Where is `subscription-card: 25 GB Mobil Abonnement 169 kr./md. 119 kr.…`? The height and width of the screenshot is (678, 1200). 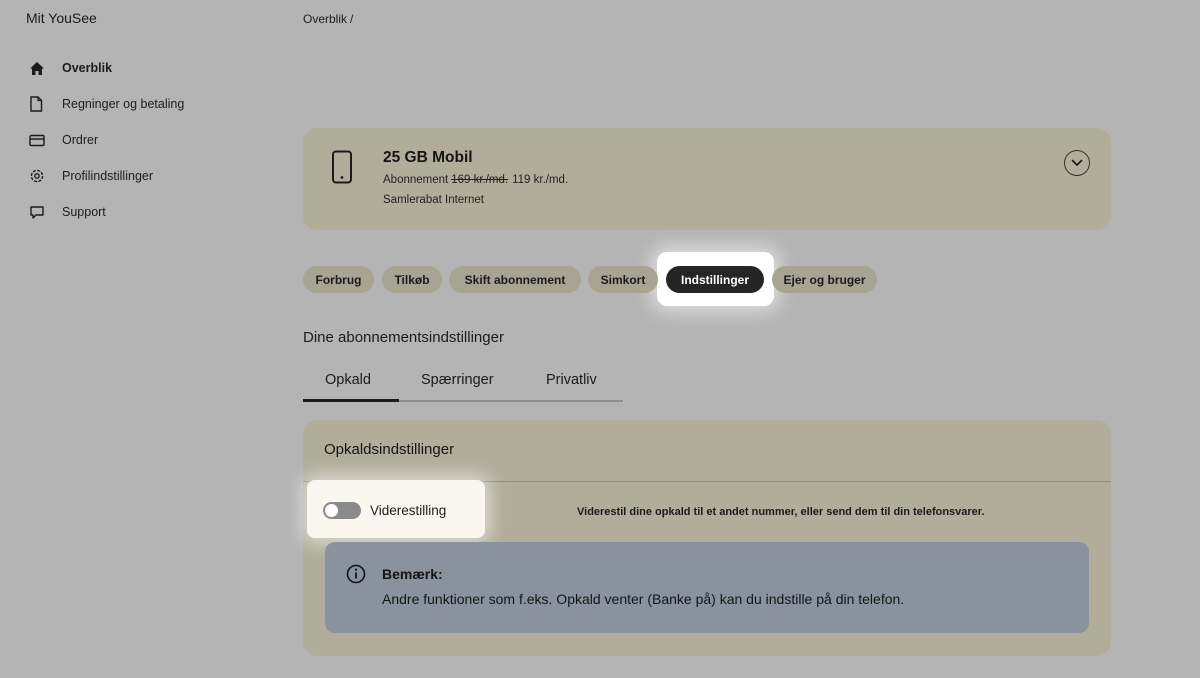 subscription-card: 25 GB Mobil Abonnement 169 kr./md. 119 kr.… is located at coordinates (707, 179).